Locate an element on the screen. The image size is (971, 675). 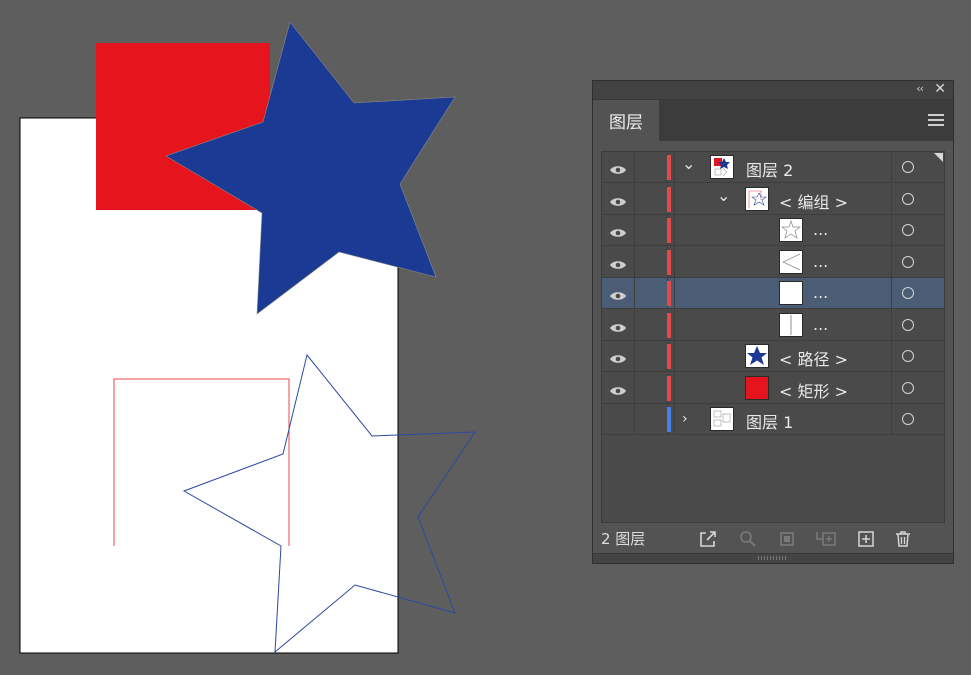
layer-label: < 矩形 > is located at coordinates (813, 390).